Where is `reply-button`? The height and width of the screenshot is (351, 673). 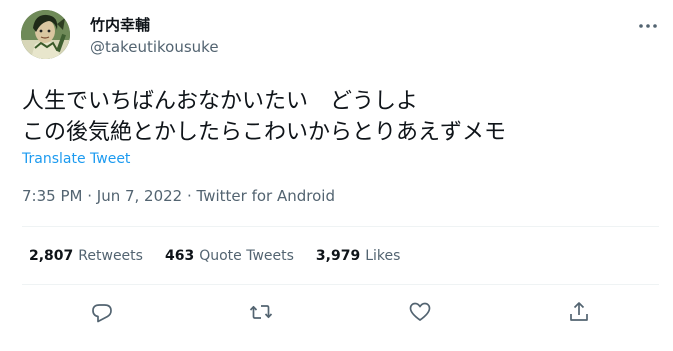
reply-button is located at coordinates (102, 312).